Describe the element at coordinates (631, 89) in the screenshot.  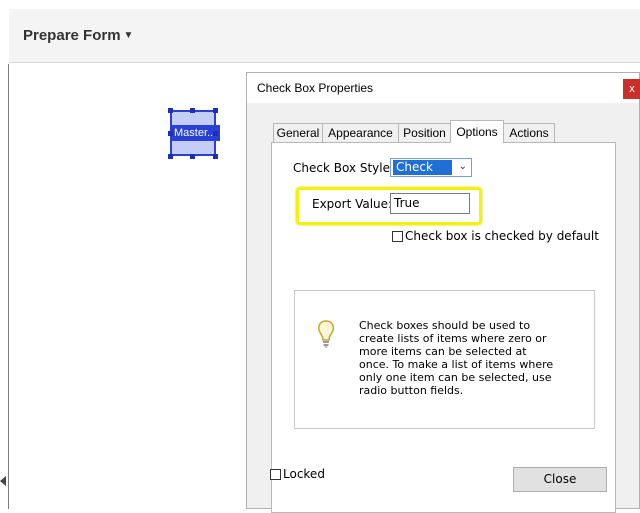
I see `close-icon: x` at that location.